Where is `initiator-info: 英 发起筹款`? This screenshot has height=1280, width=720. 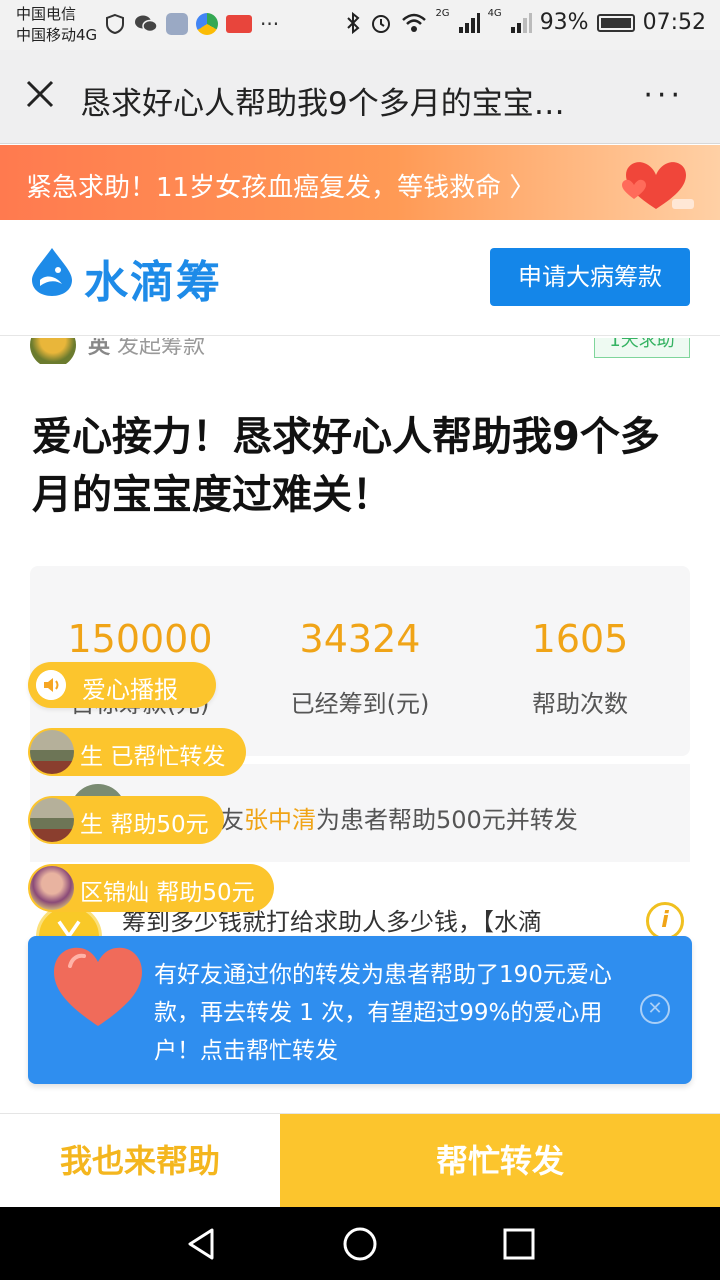
initiator-info: 英 发起筹款 is located at coordinates (146, 349).